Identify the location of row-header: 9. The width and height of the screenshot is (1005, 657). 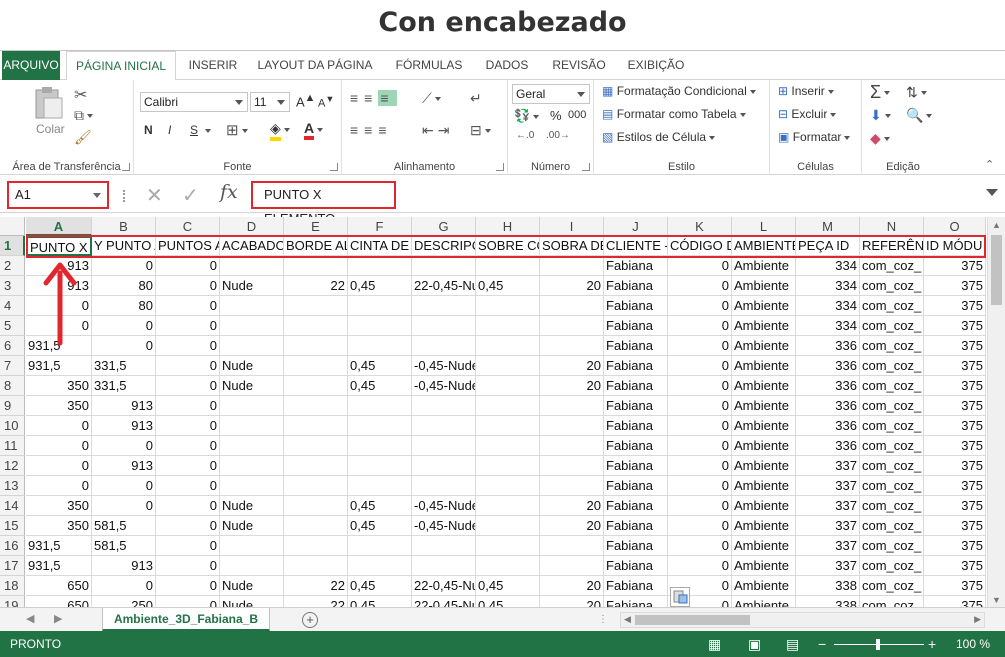
(12, 406).